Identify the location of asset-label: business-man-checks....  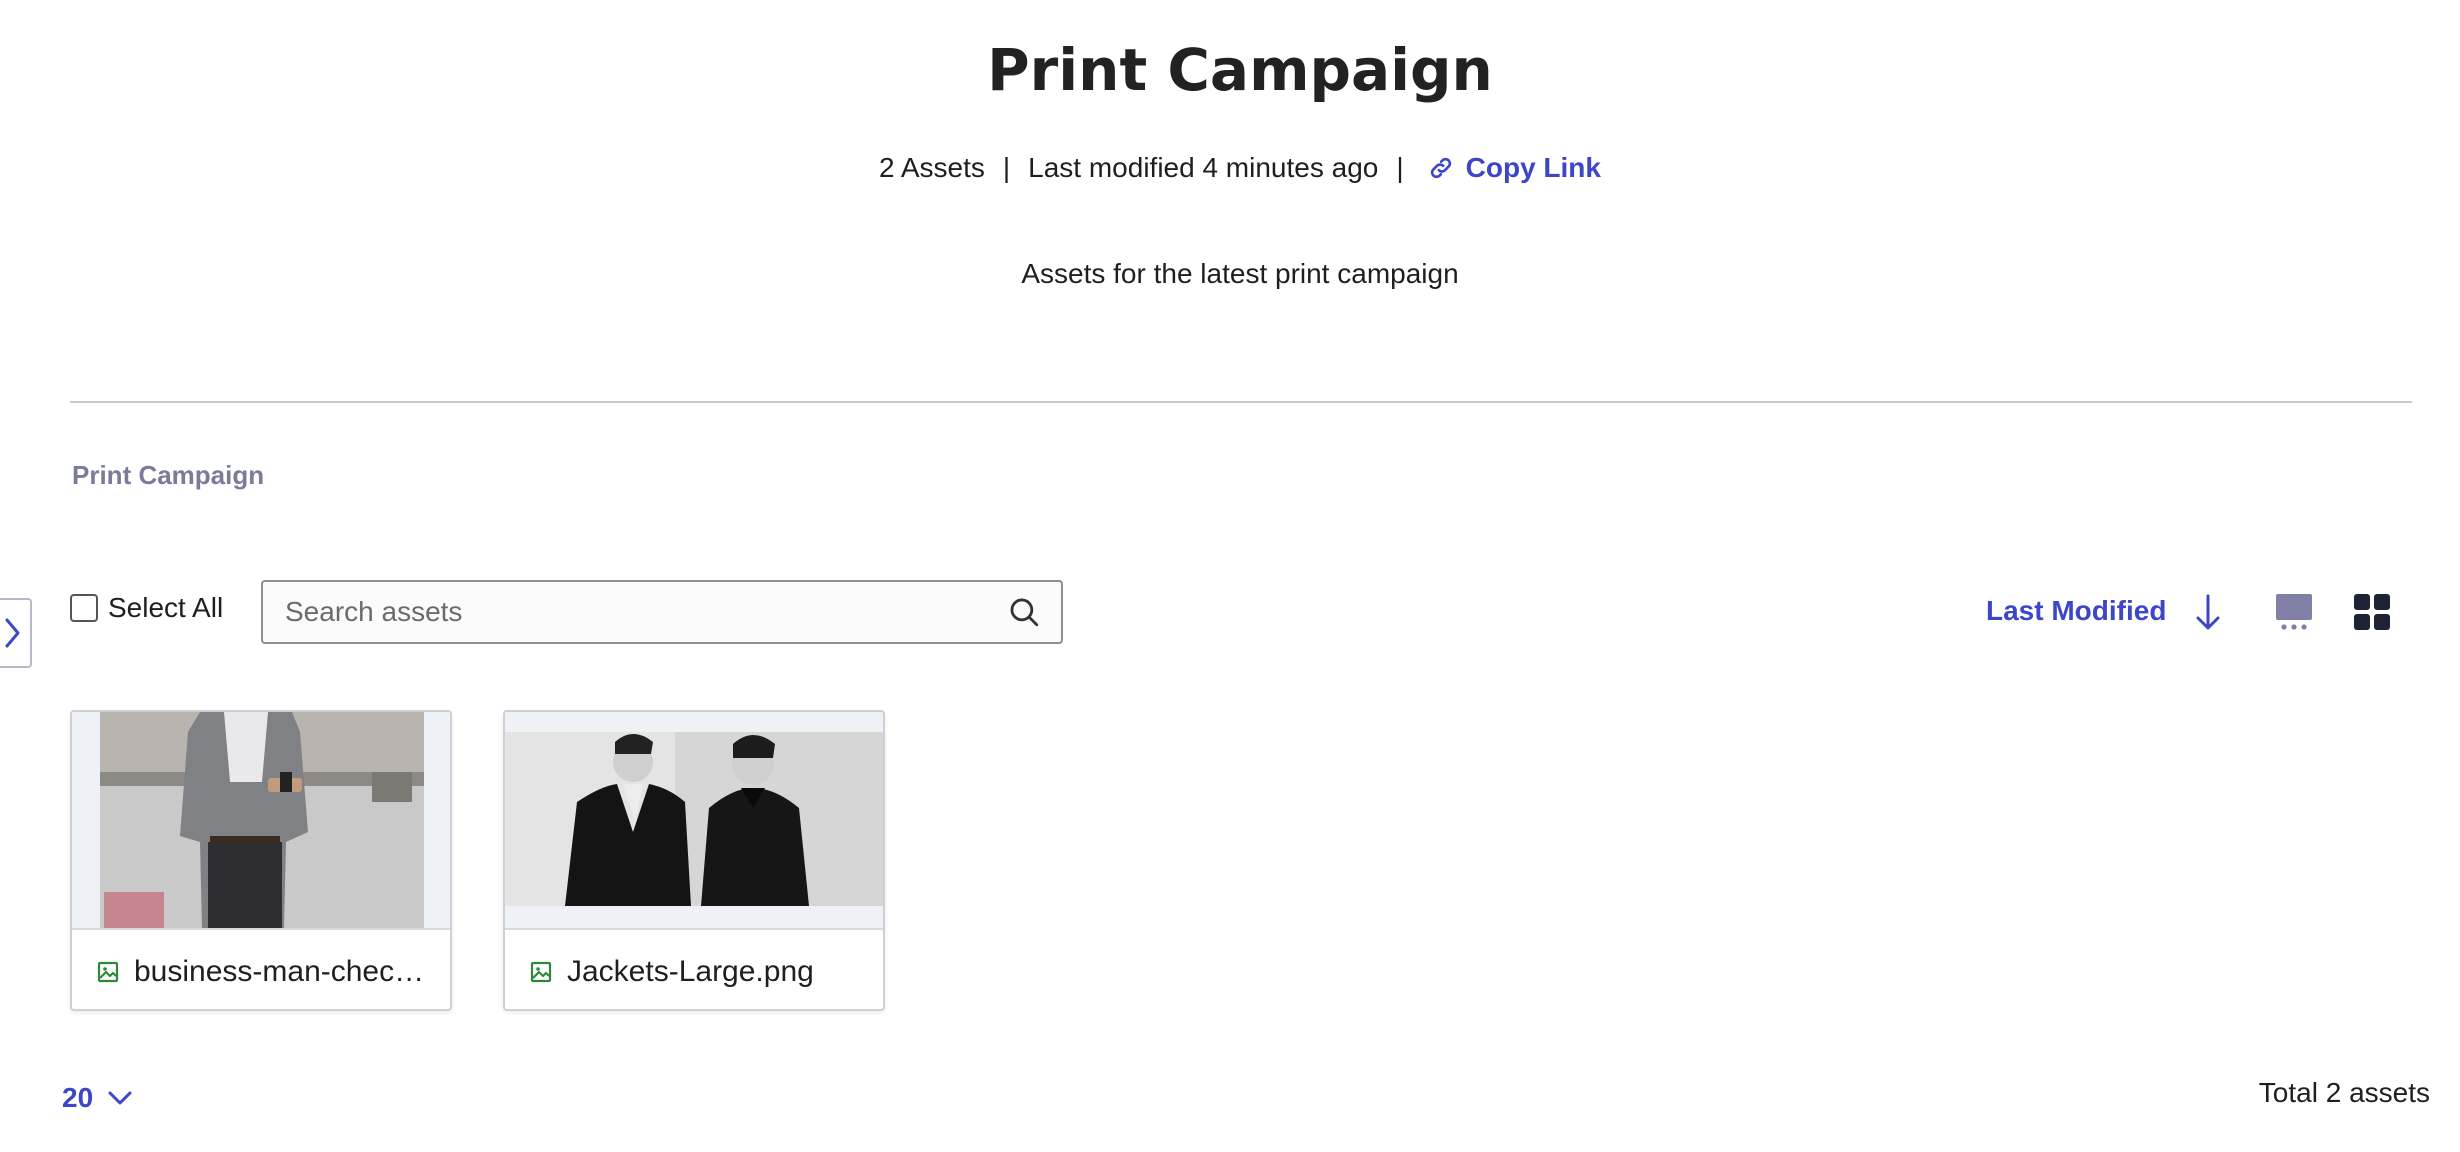
(261, 969).